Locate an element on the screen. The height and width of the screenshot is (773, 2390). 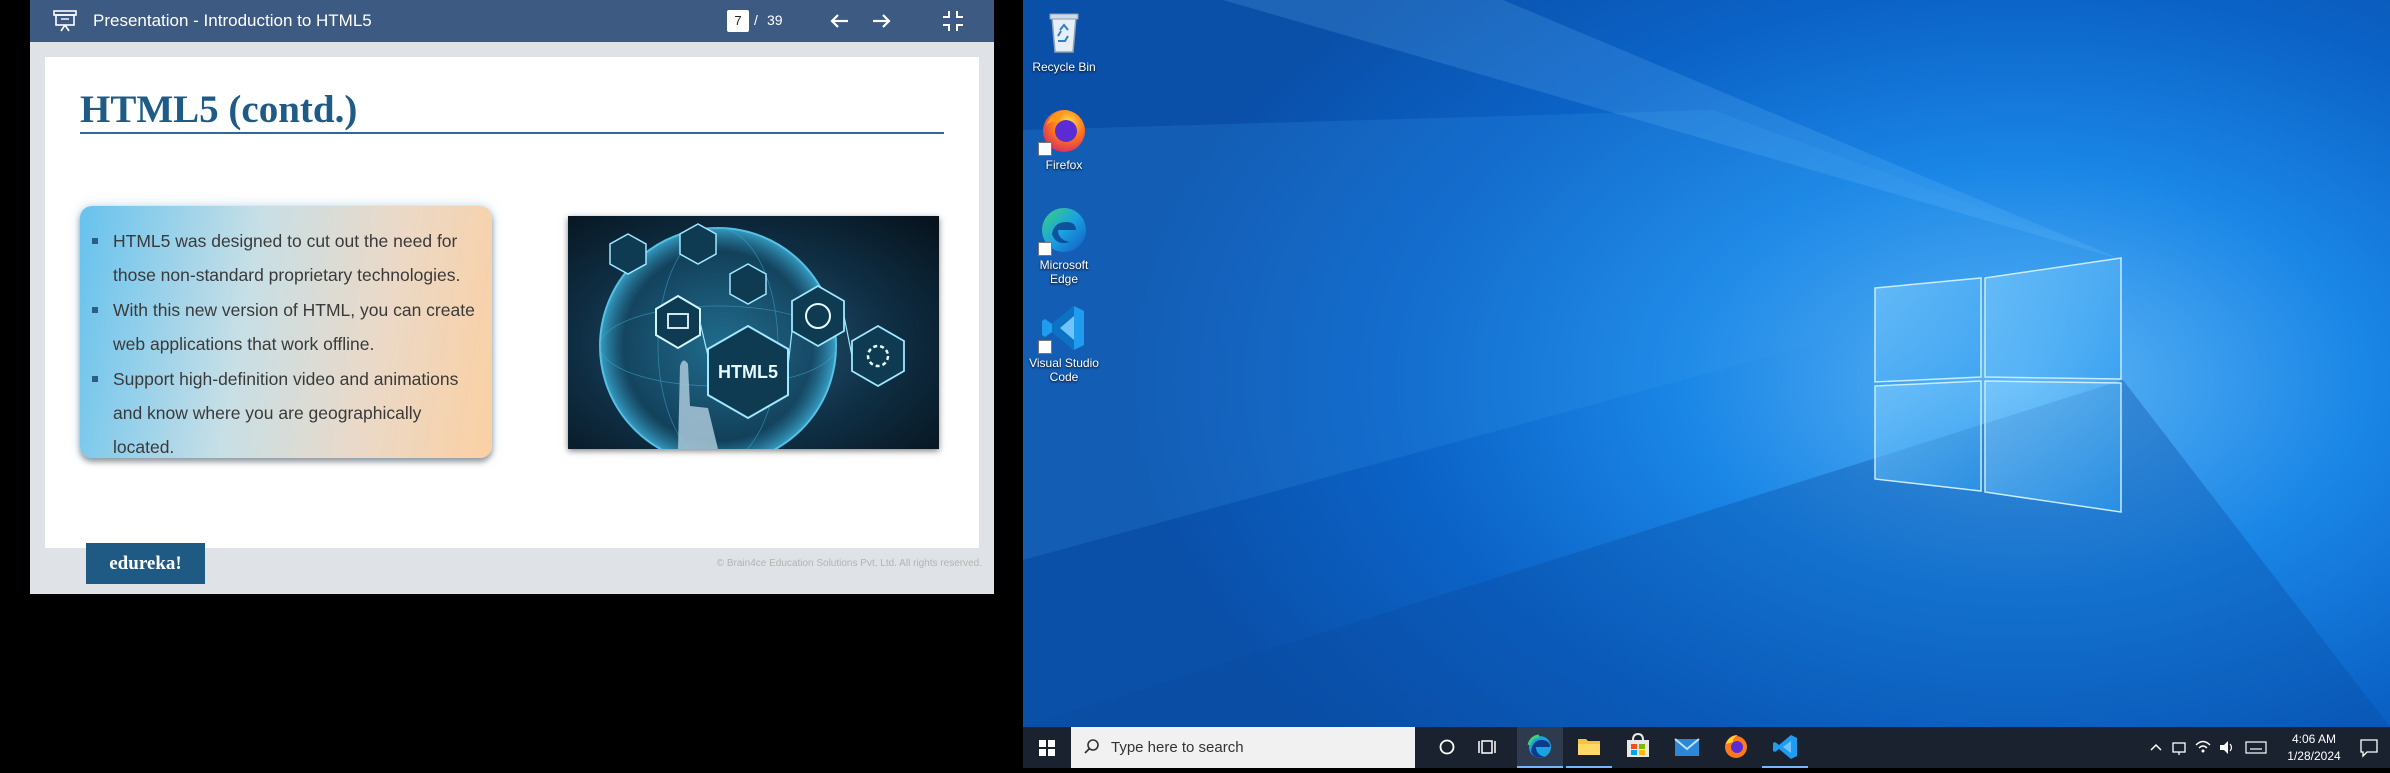
keyboard-icon is located at coordinates (2256, 747).